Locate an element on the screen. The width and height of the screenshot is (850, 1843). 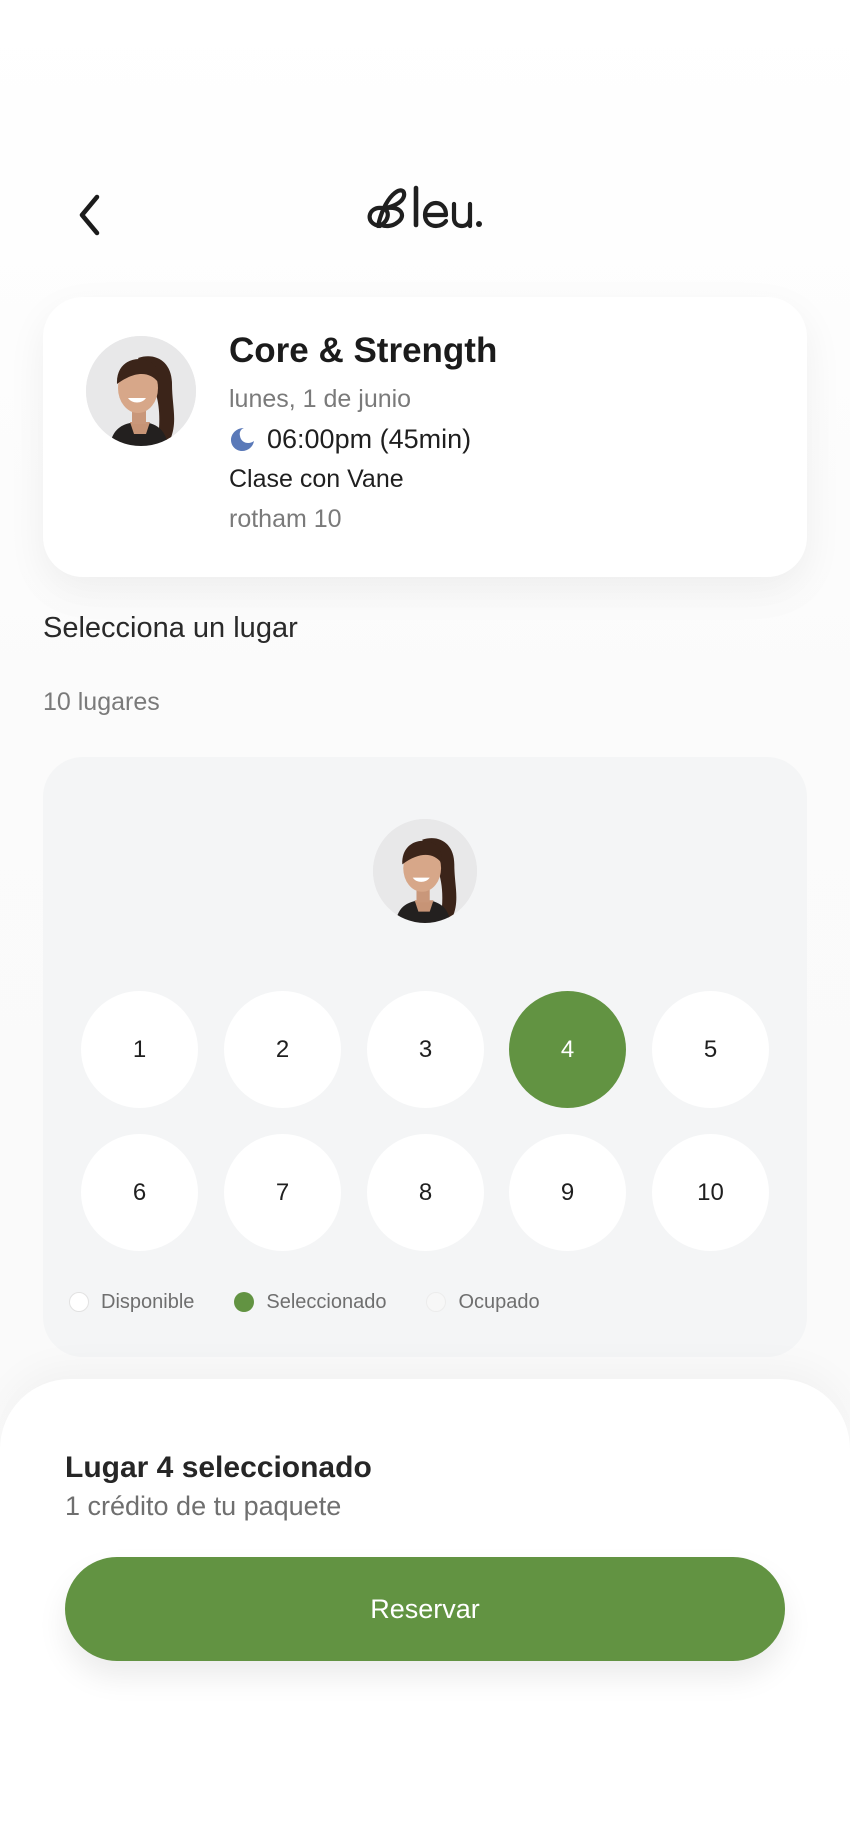
bleu-logo is located at coordinates (425, 210).